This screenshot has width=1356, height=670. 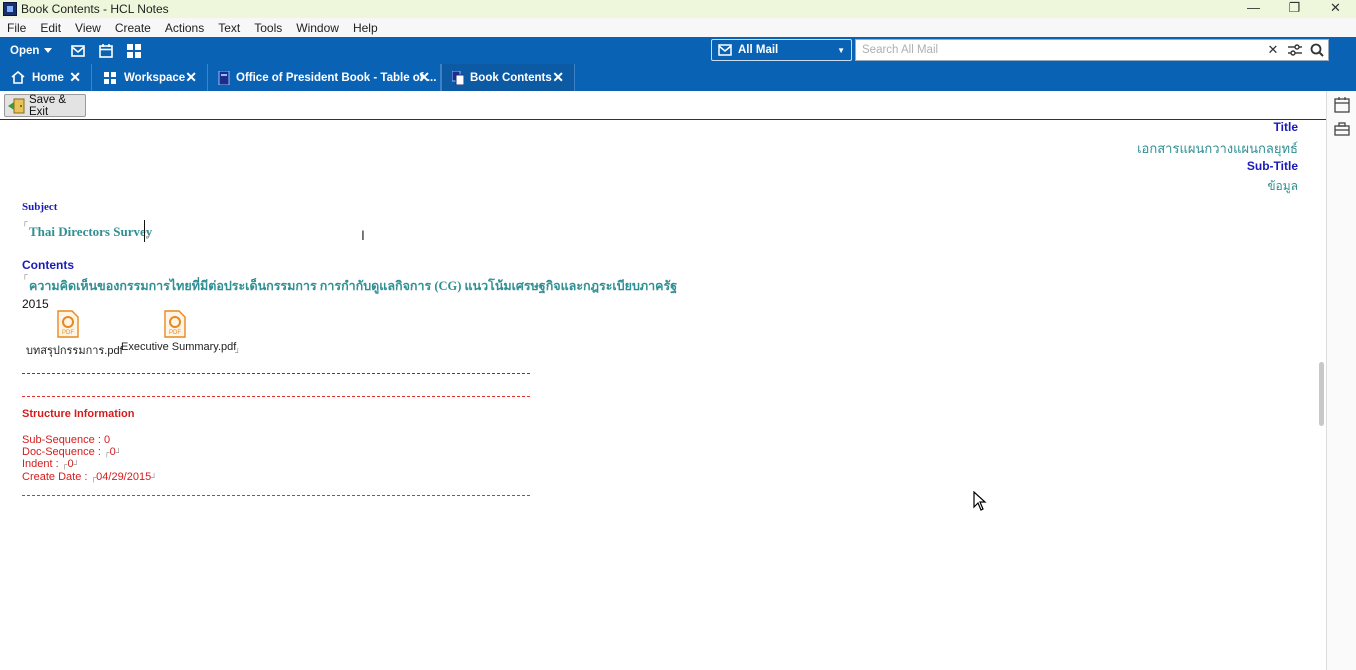 I want to click on create-date-row: Create Date : ┌04/29/2015┘, so click(x=89, y=477).